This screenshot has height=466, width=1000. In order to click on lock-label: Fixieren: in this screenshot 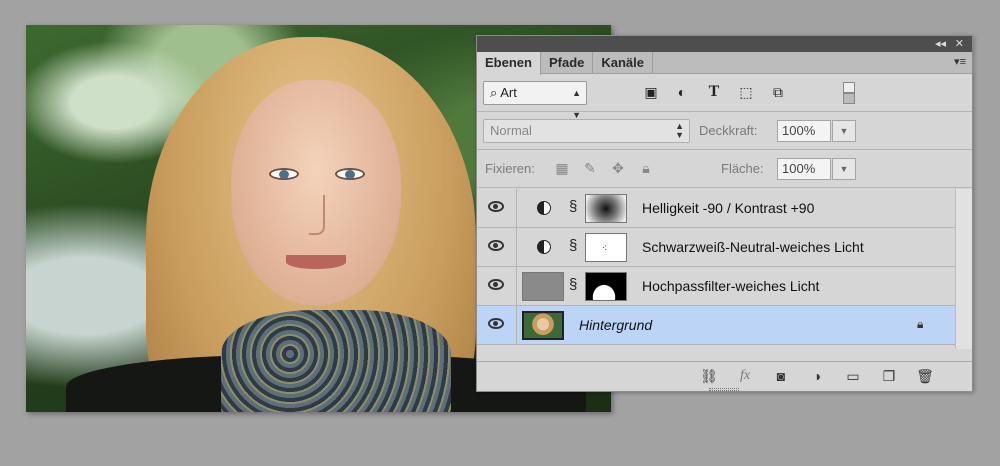, I will do `click(510, 168)`.